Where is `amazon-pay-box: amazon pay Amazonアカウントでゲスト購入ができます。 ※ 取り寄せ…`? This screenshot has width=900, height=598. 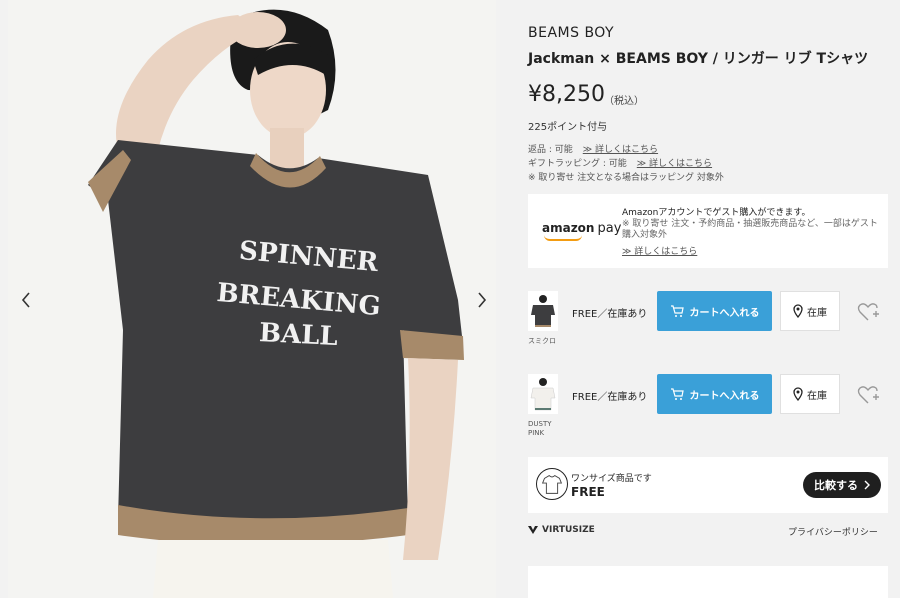
amazon-pay-box: amazon pay Amazonアカウントでゲスト購入ができます。 ※ 取り寄せ… is located at coordinates (708, 231).